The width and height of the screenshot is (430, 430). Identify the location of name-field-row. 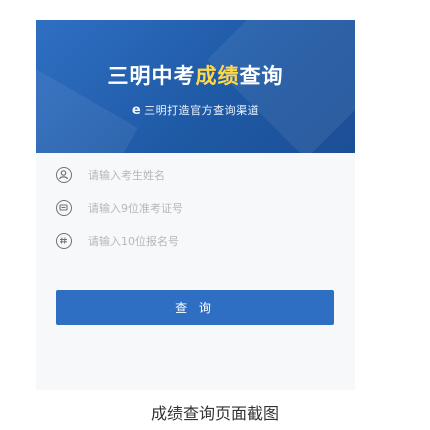
(201, 175).